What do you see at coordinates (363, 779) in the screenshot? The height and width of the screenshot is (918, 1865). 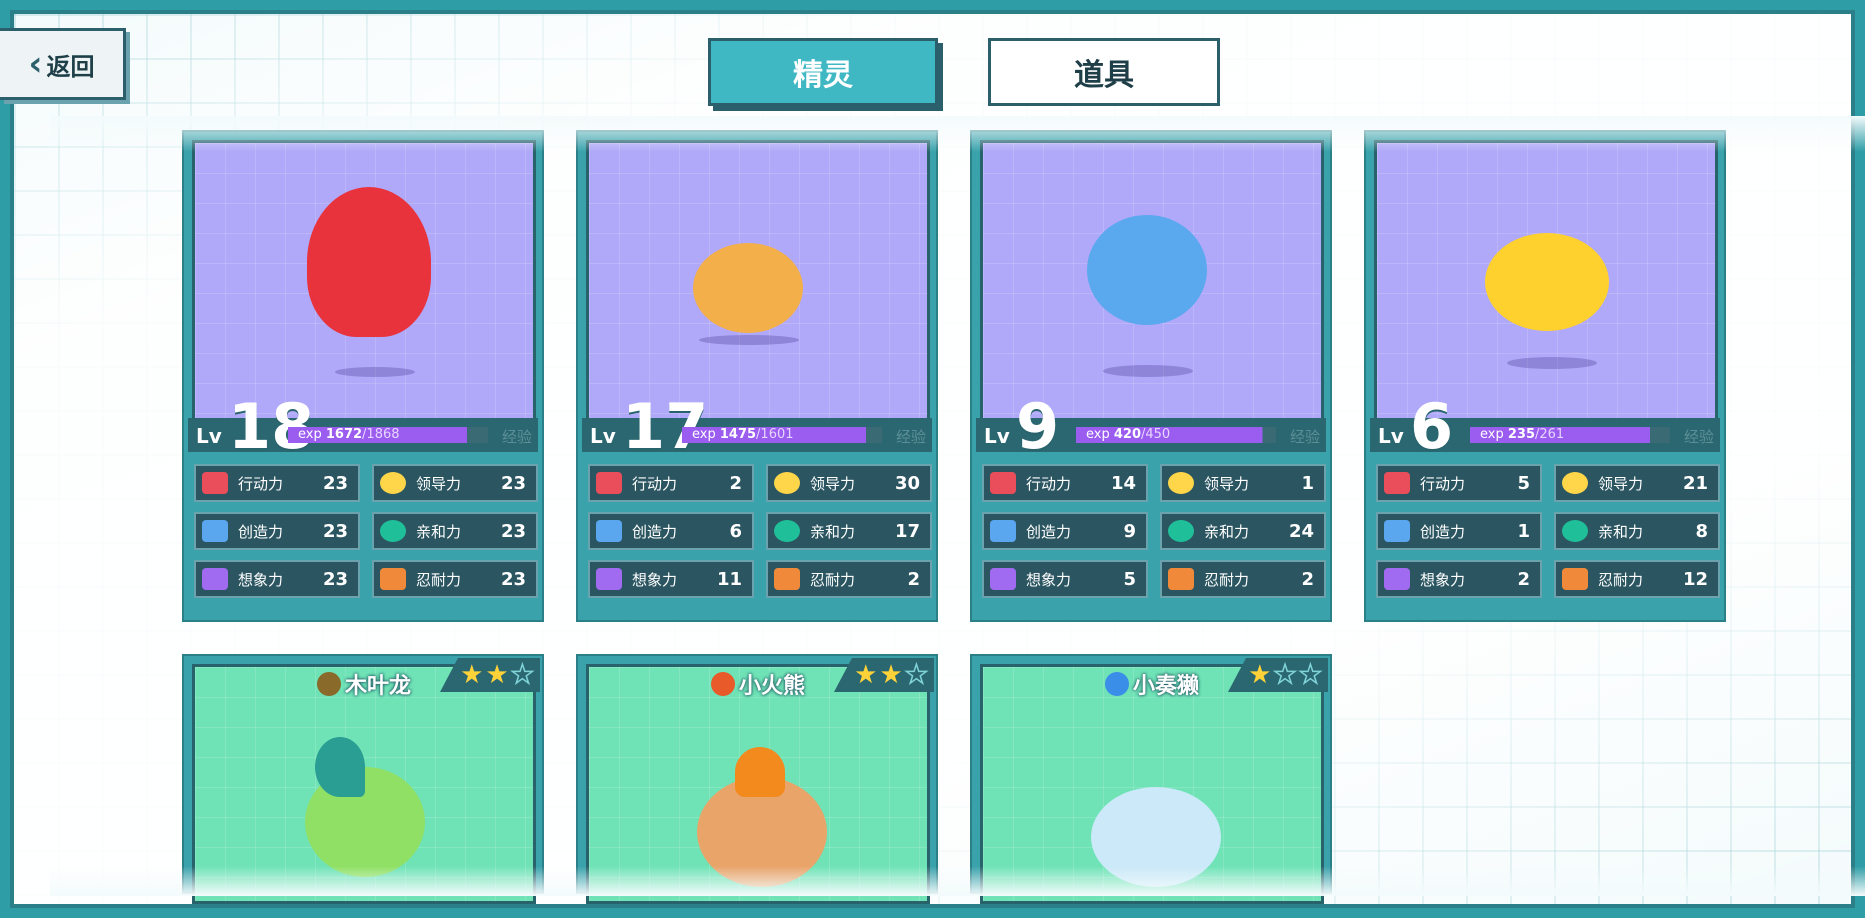 I see `sprite-card: 木叶龙 ★ ★ ★` at bounding box center [363, 779].